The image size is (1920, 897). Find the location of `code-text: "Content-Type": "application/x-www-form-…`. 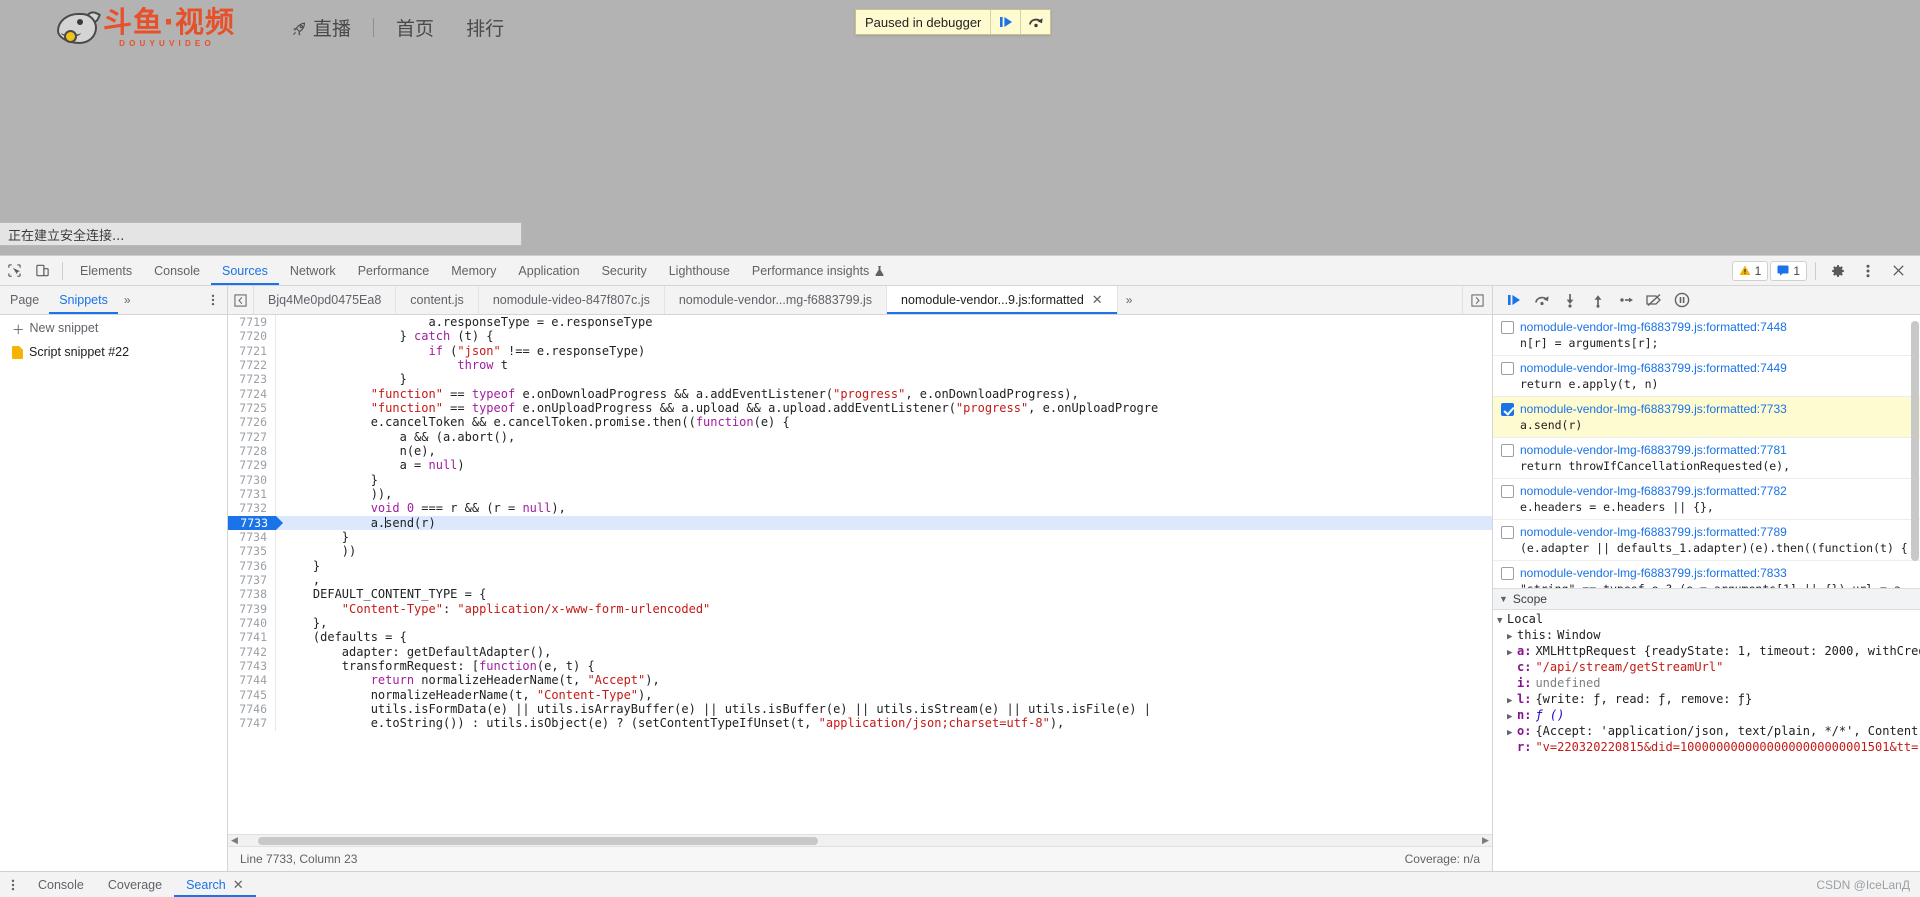

code-text: "Content-Type": "application/x-www-form-… is located at coordinates (884, 609).